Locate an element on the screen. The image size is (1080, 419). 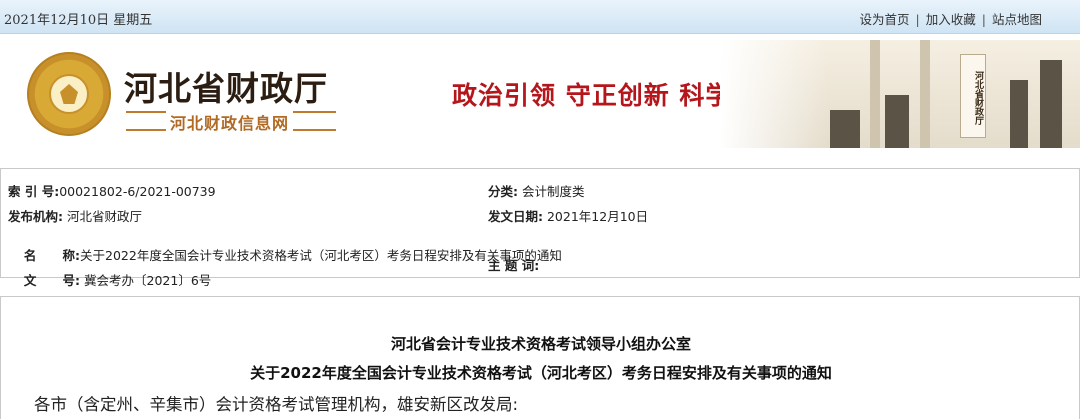
subject-row: 主 题 词: is located at coordinates (513, 264).